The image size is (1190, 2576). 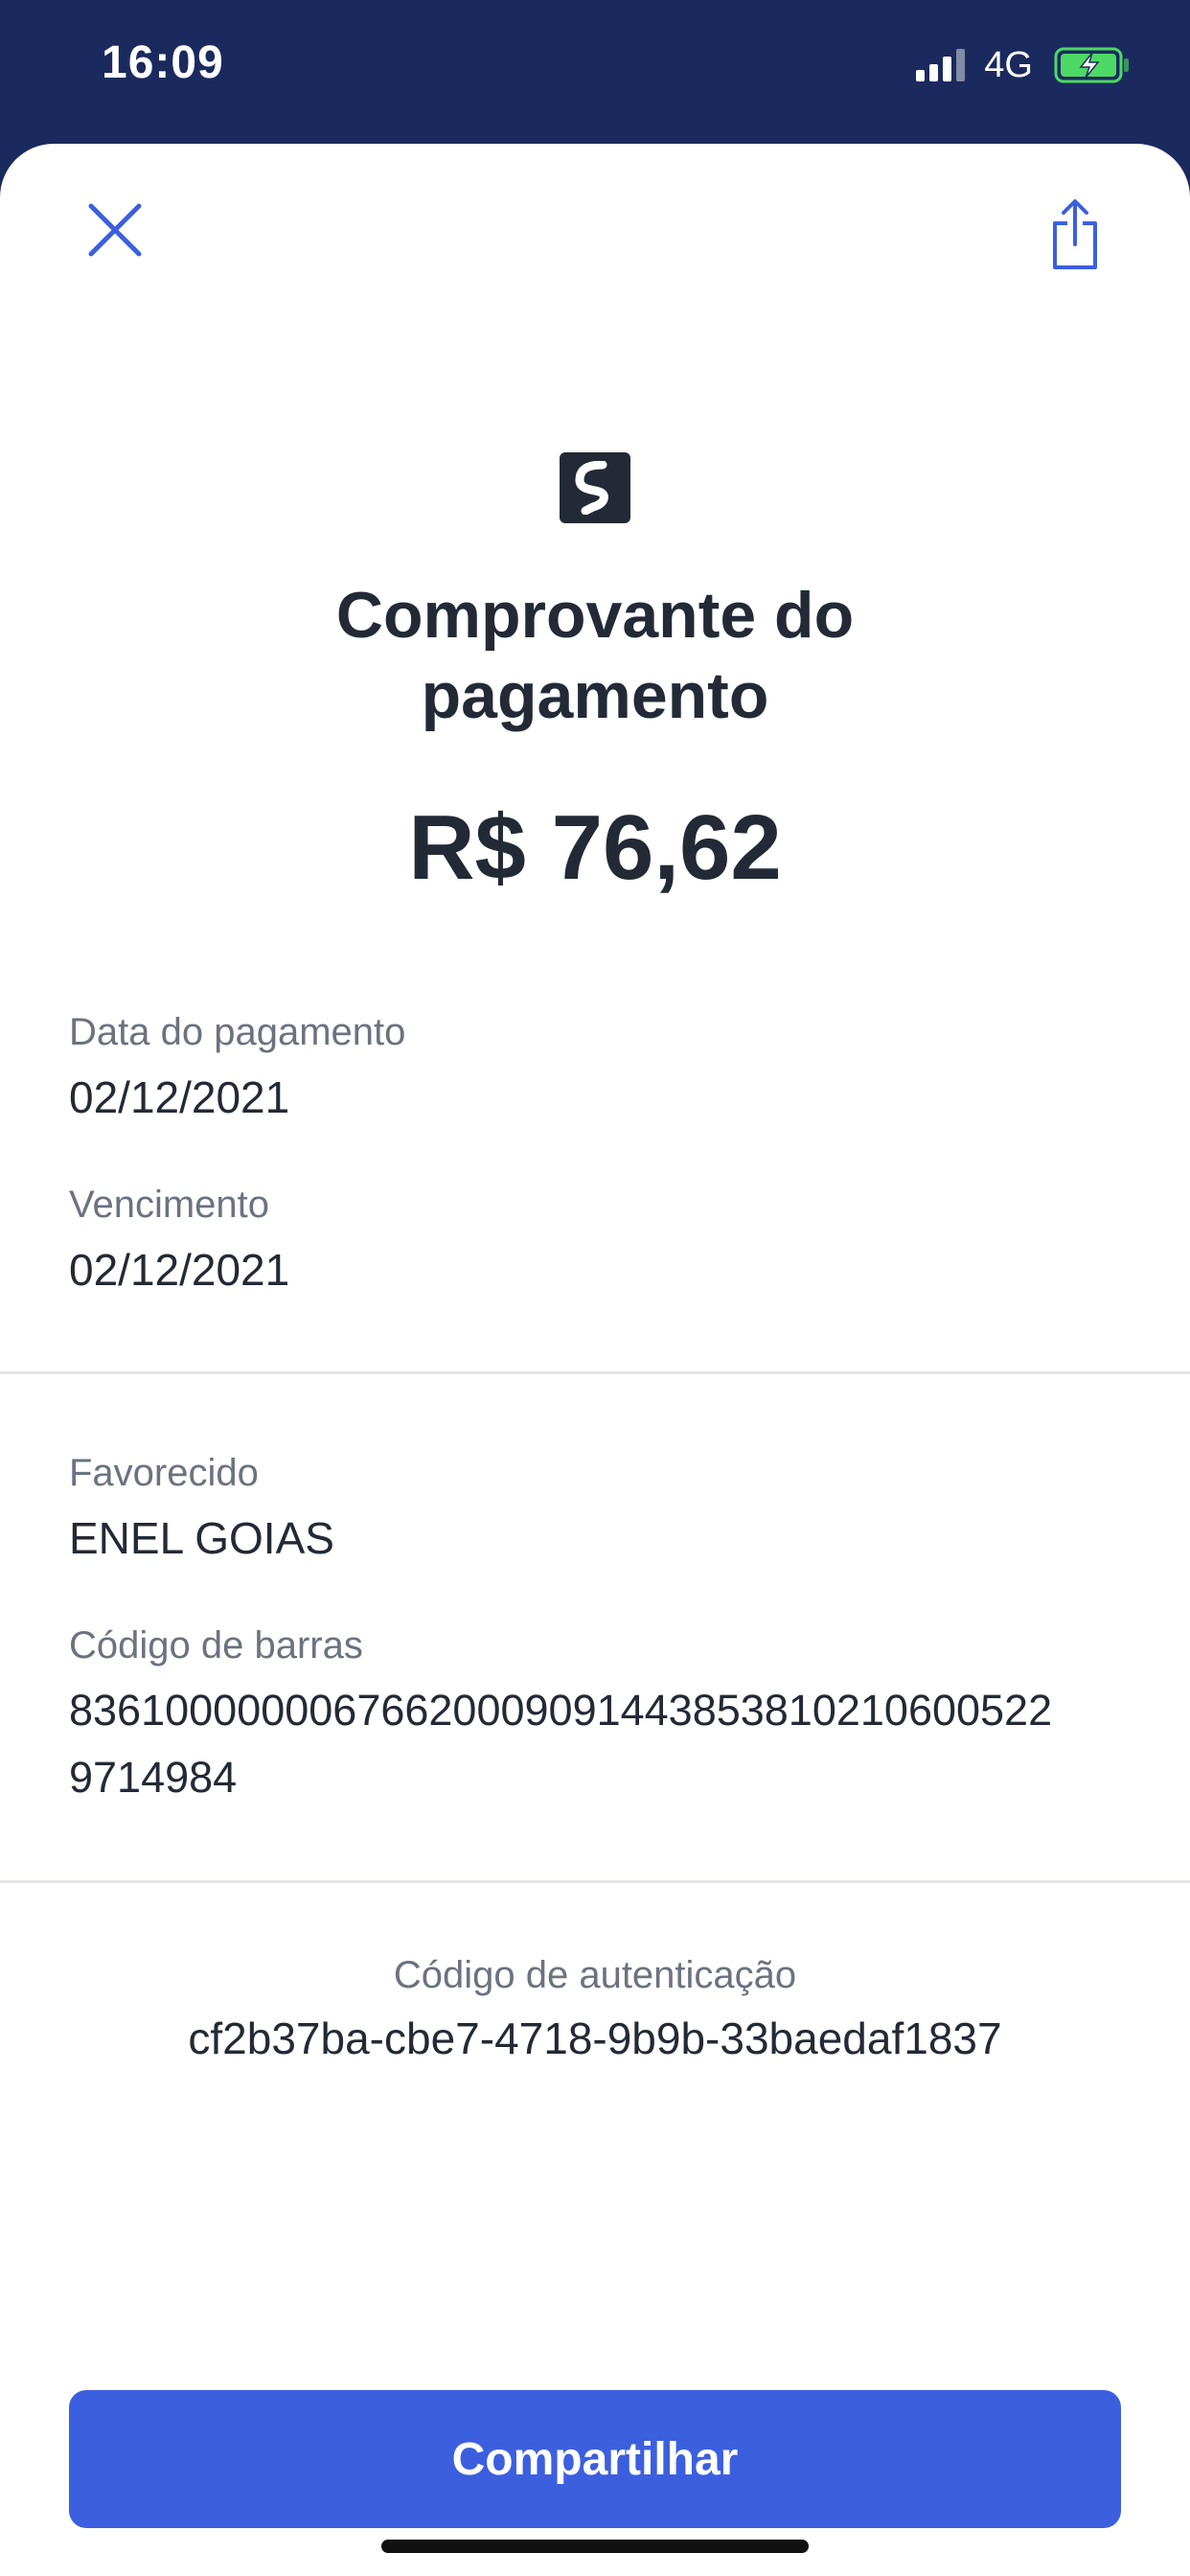 I want to click on network-type: 4G, so click(x=1009, y=64).